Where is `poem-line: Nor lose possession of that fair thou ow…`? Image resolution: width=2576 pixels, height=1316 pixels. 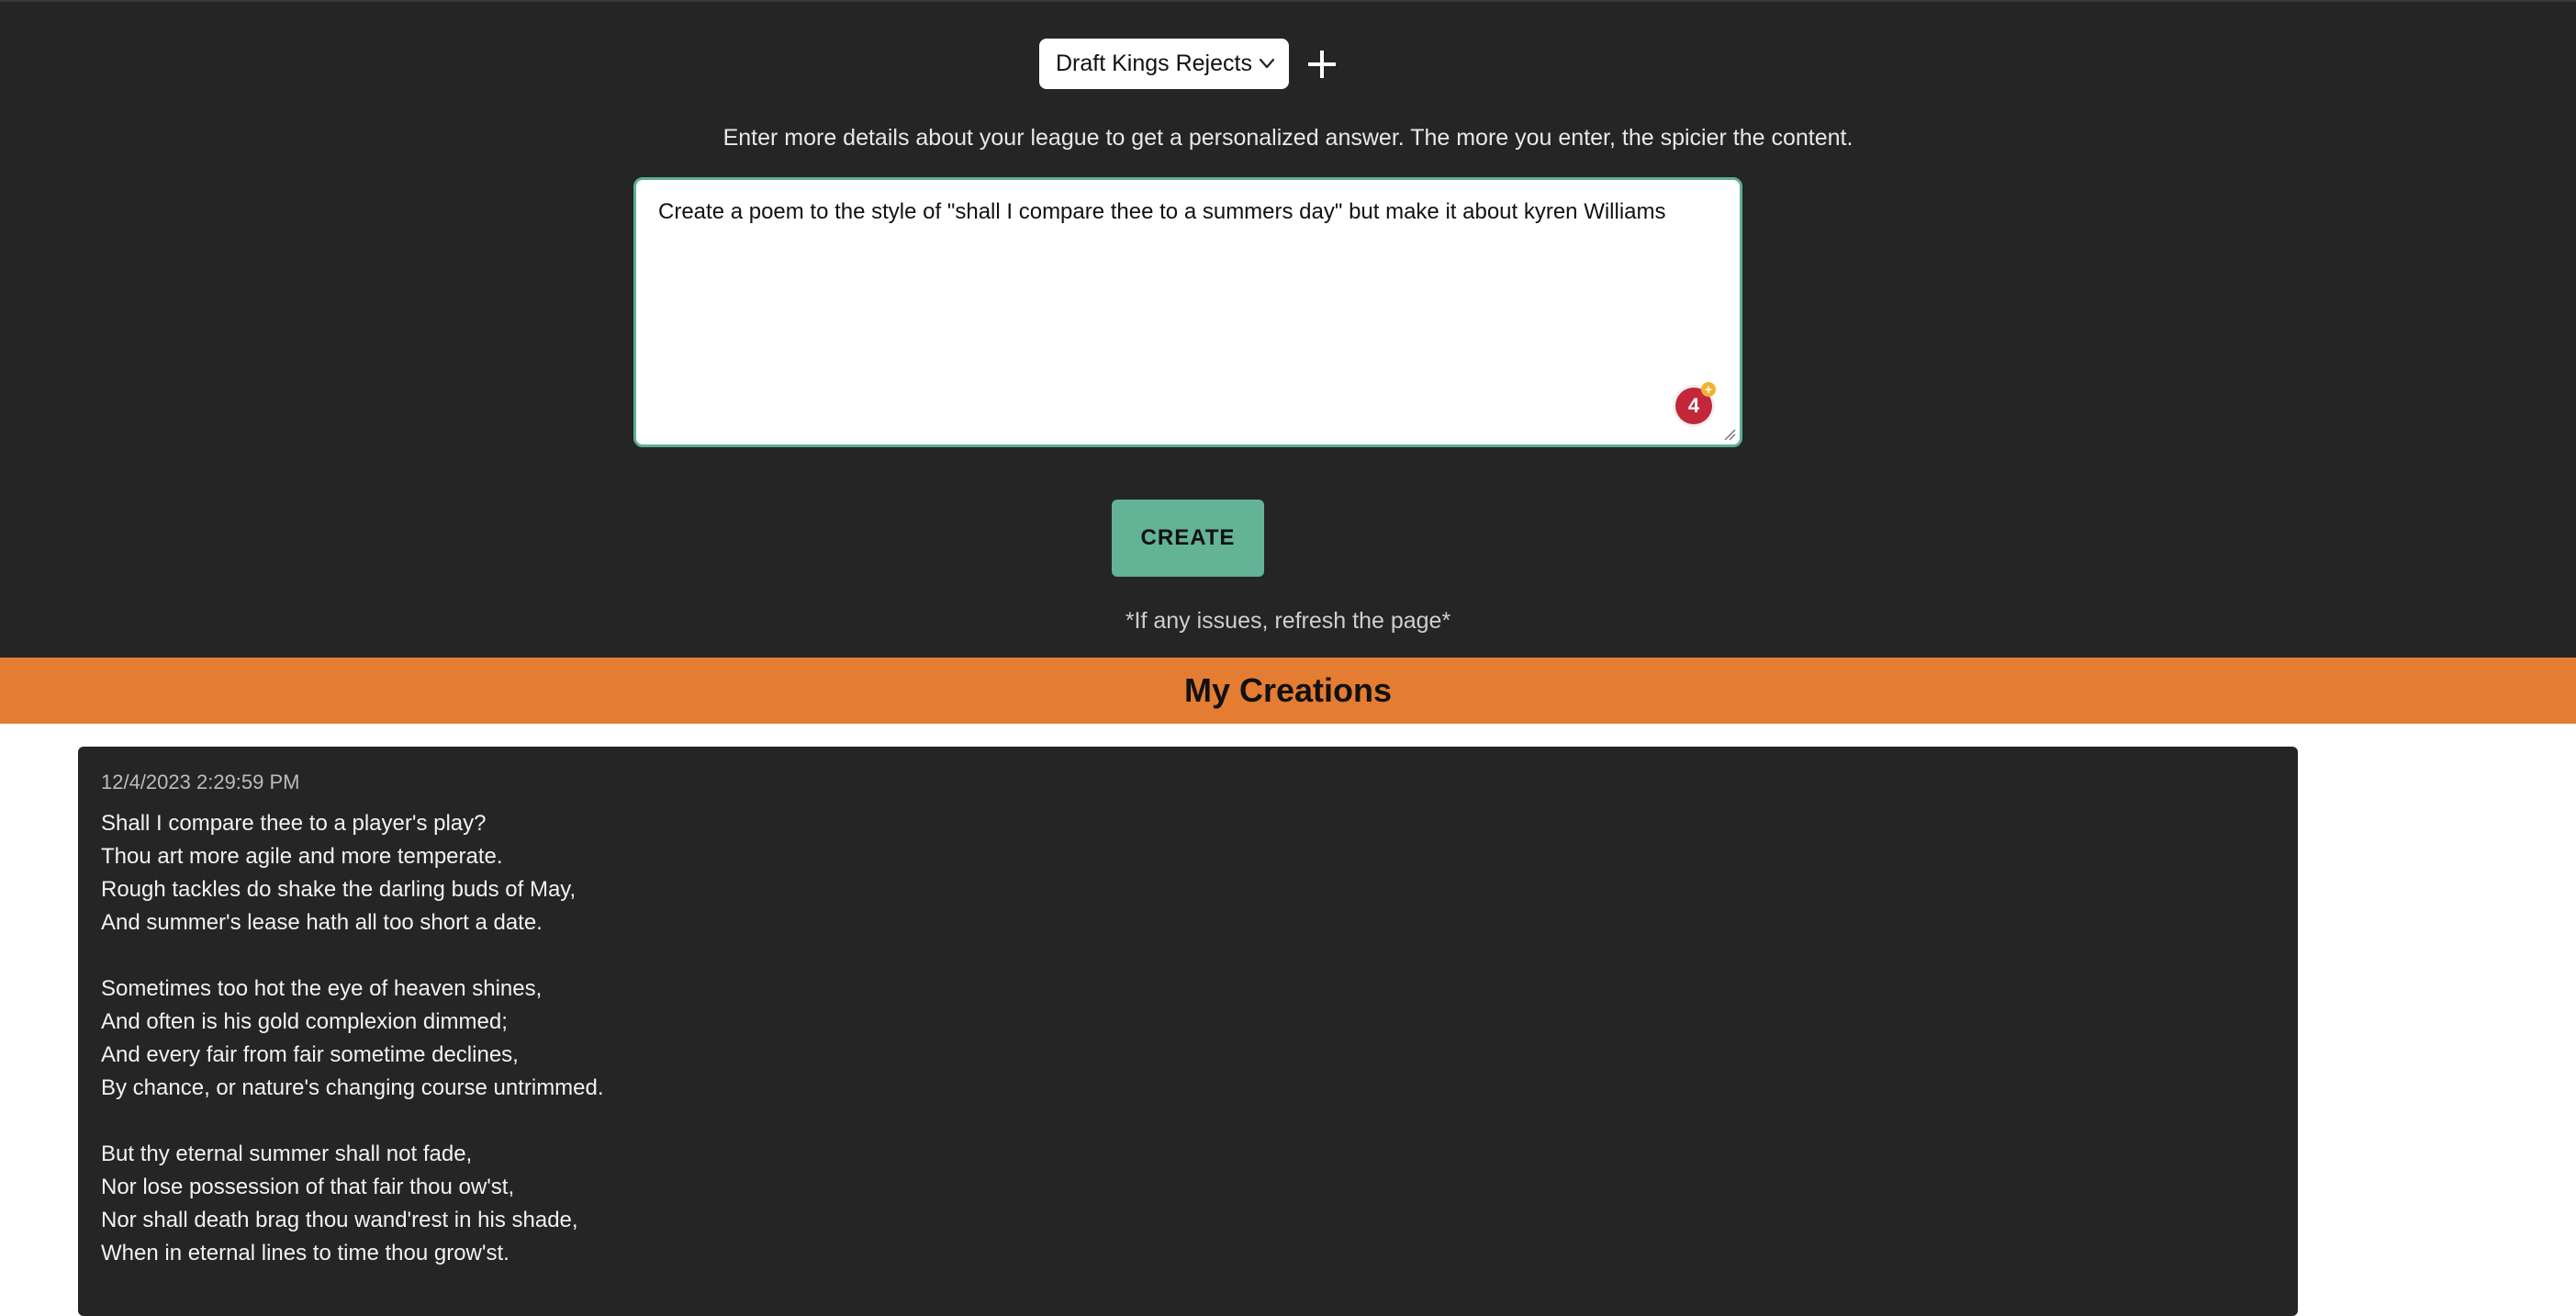
poem-line: Nor lose possession of that fair thou ow… is located at coordinates (308, 1187).